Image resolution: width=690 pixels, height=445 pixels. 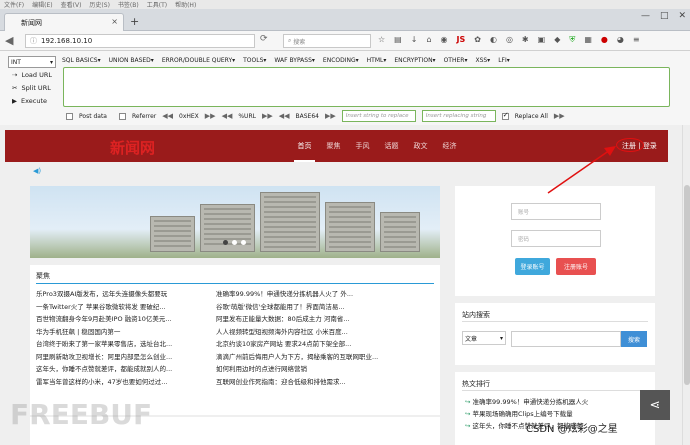 What do you see at coordinates (572, 429) in the screenshot?
I see `watermark-credit: CSDN @炫彩@之星` at bounding box center [572, 429].